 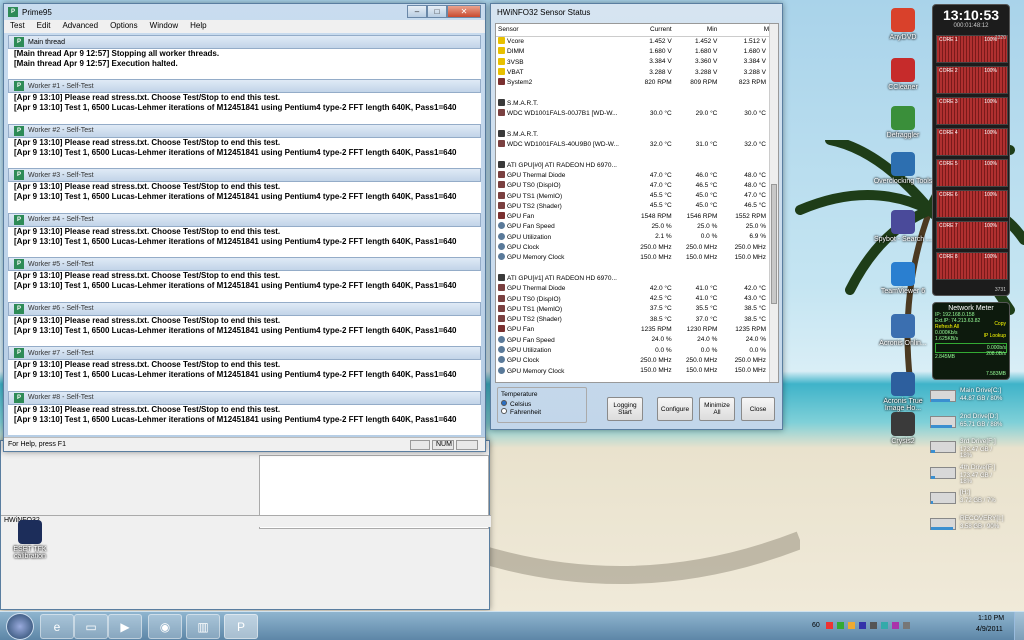 What do you see at coordinates (976, 478) in the screenshot?
I see `drive-size: 173.47 GB / 18%` at bounding box center [976, 478].